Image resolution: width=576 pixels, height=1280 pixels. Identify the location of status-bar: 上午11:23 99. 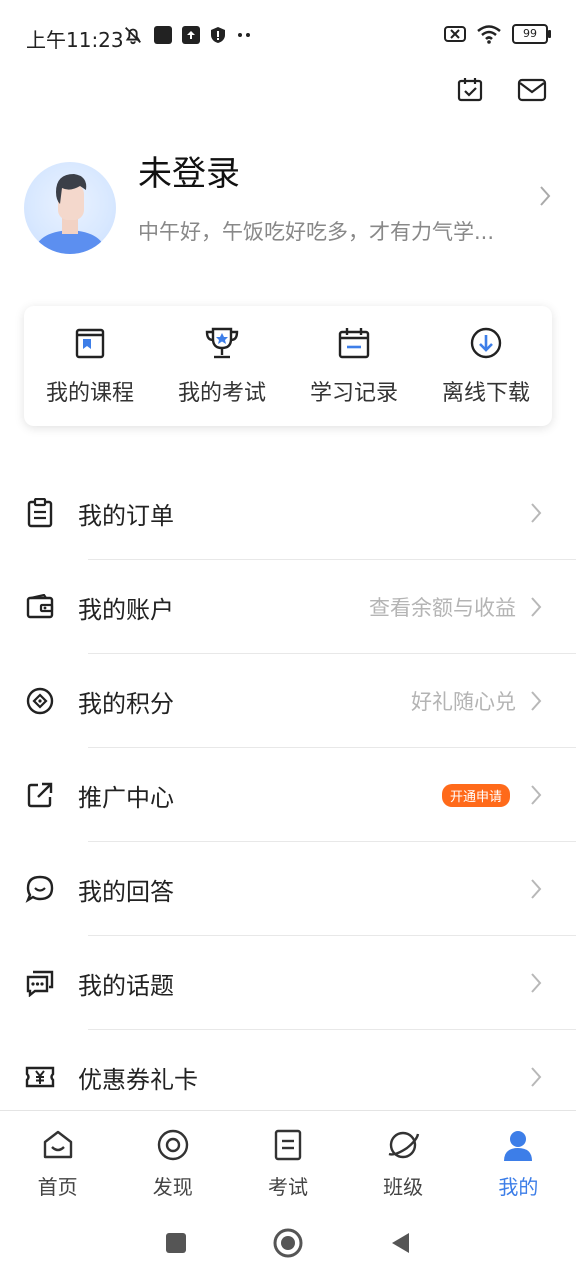
(288, 36).